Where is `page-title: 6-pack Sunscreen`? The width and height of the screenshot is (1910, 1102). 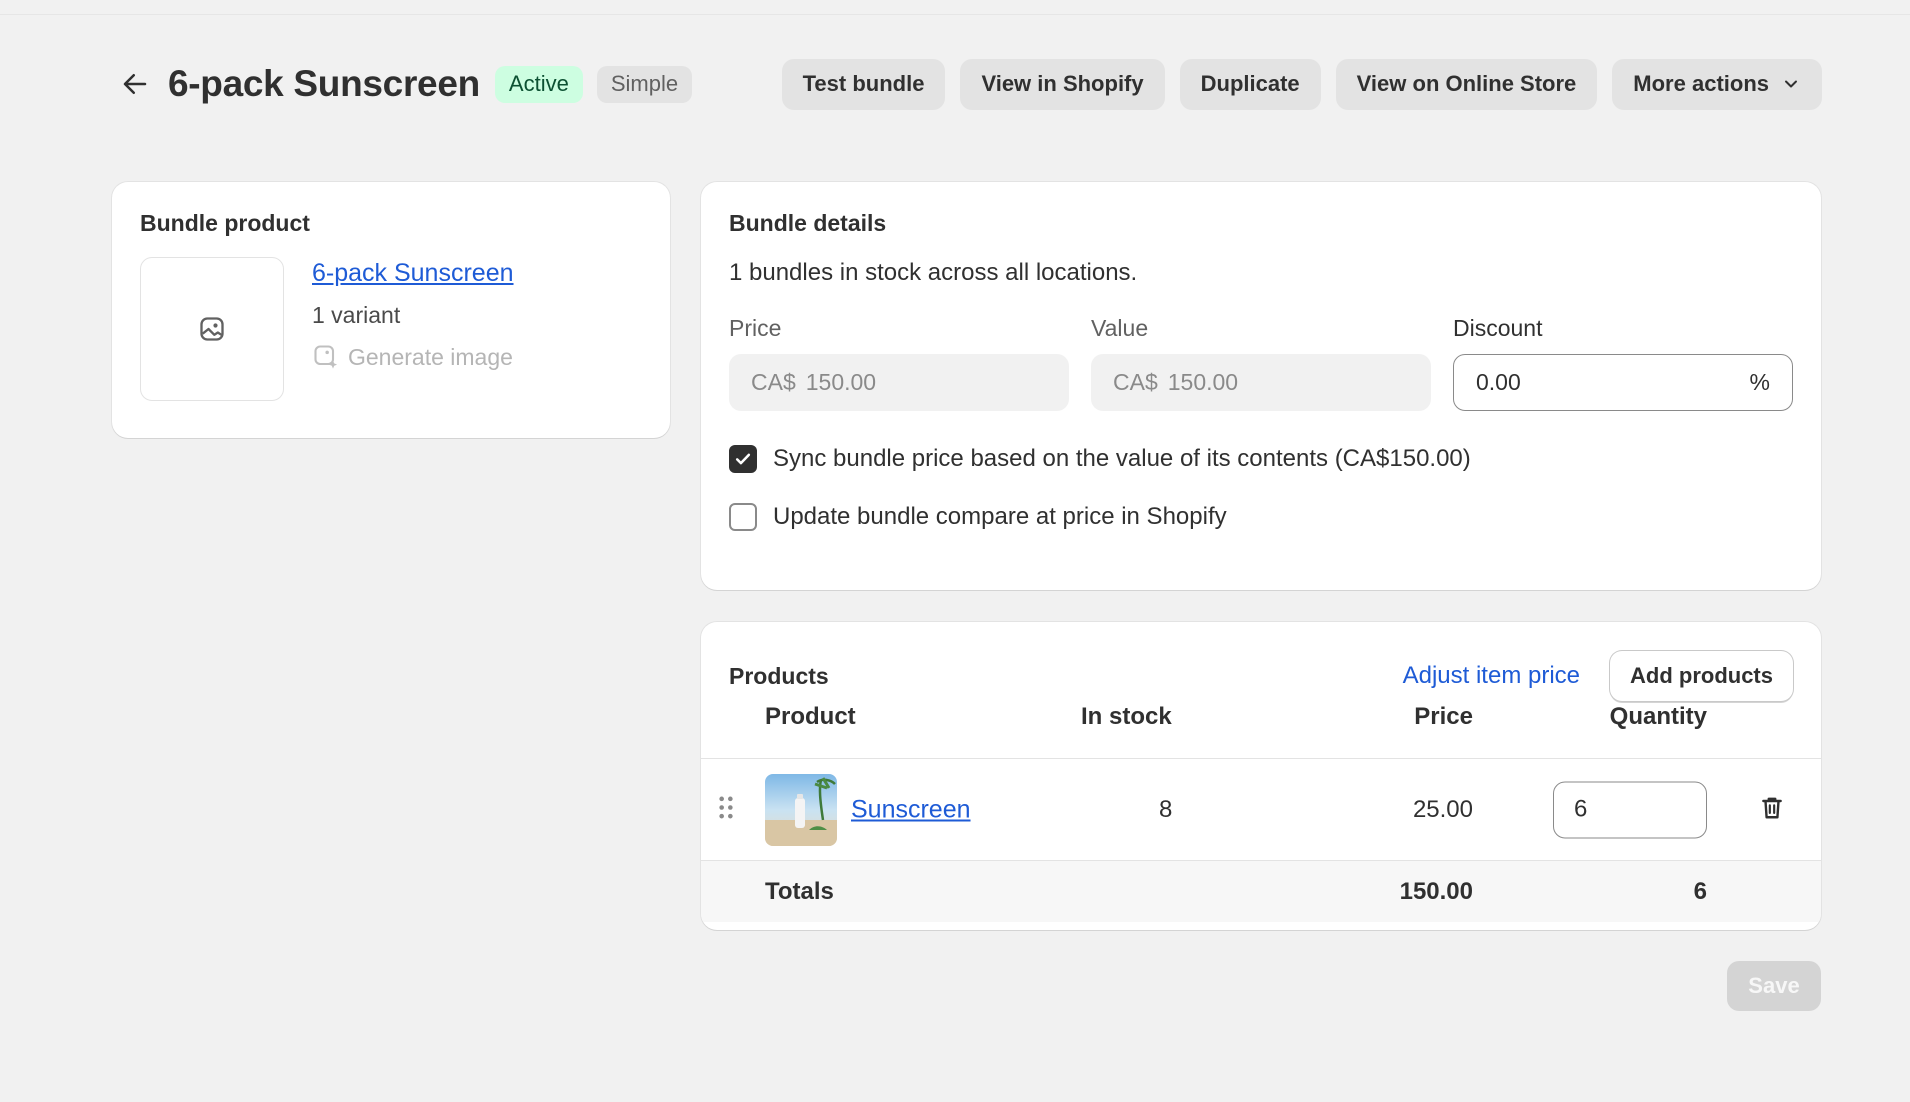 page-title: 6-pack Sunscreen is located at coordinates (324, 83).